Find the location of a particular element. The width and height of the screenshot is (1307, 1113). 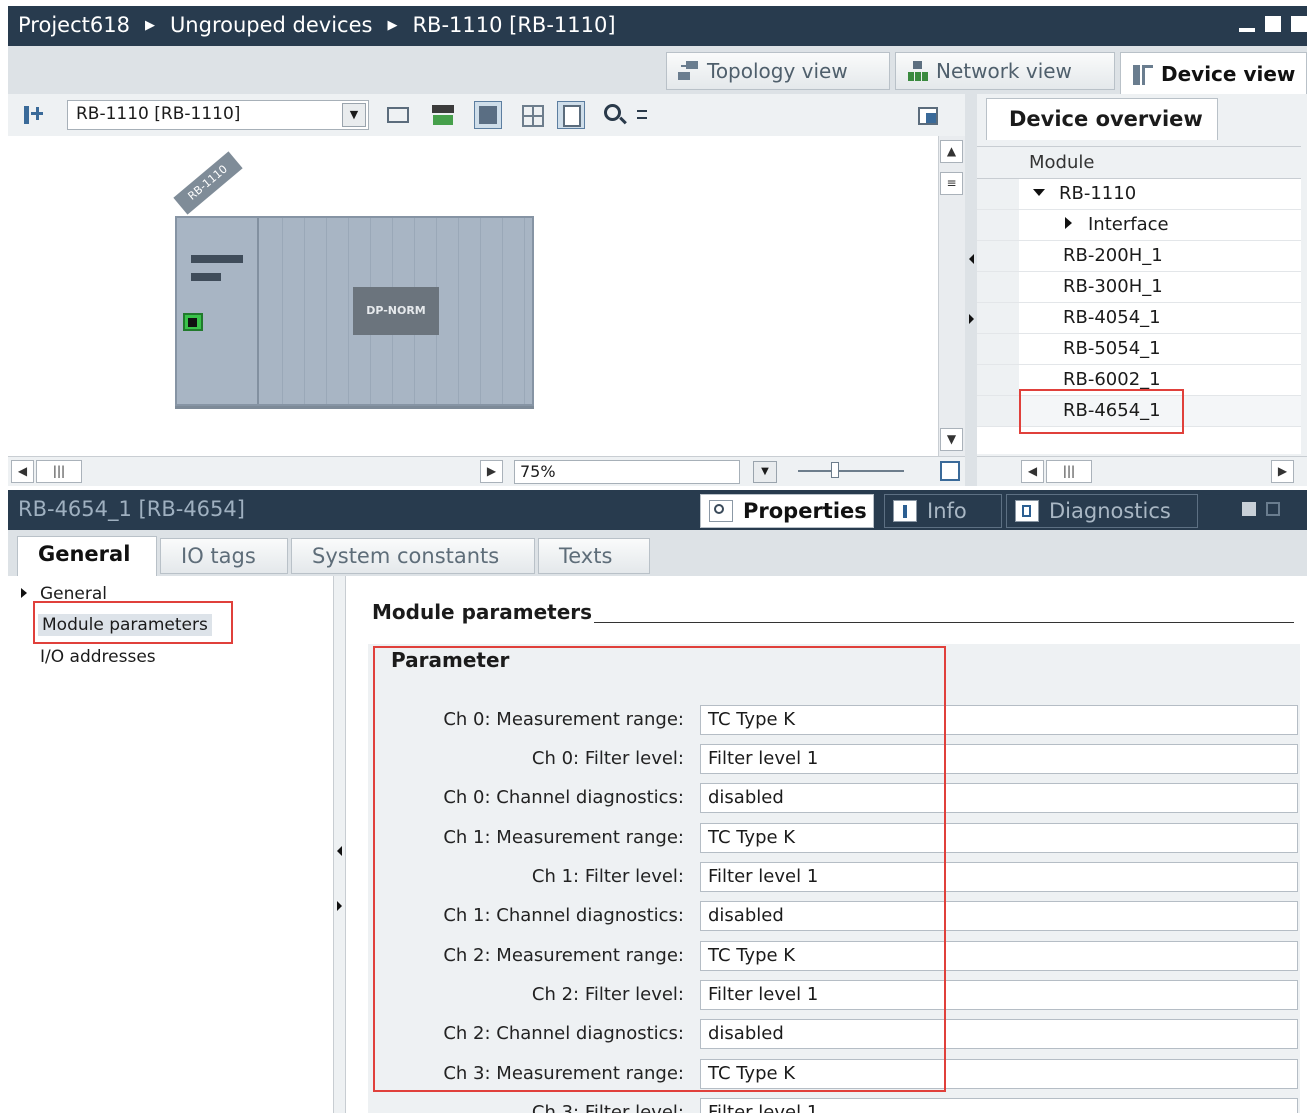

insert-device-icon is located at coordinates (32, 115).